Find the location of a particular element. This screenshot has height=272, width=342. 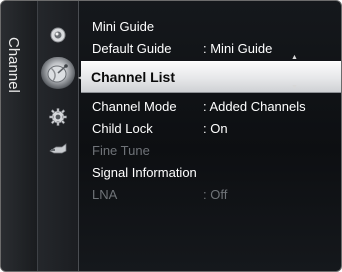

menu-item-label: Child Lock is located at coordinates (122, 128).